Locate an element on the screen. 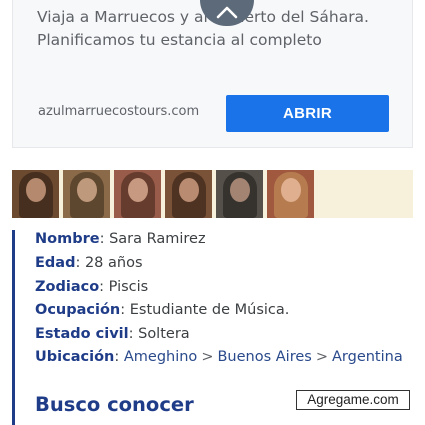 The width and height of the screenshot is (425, 425). photo-strip is located at coordinates (212, 194).